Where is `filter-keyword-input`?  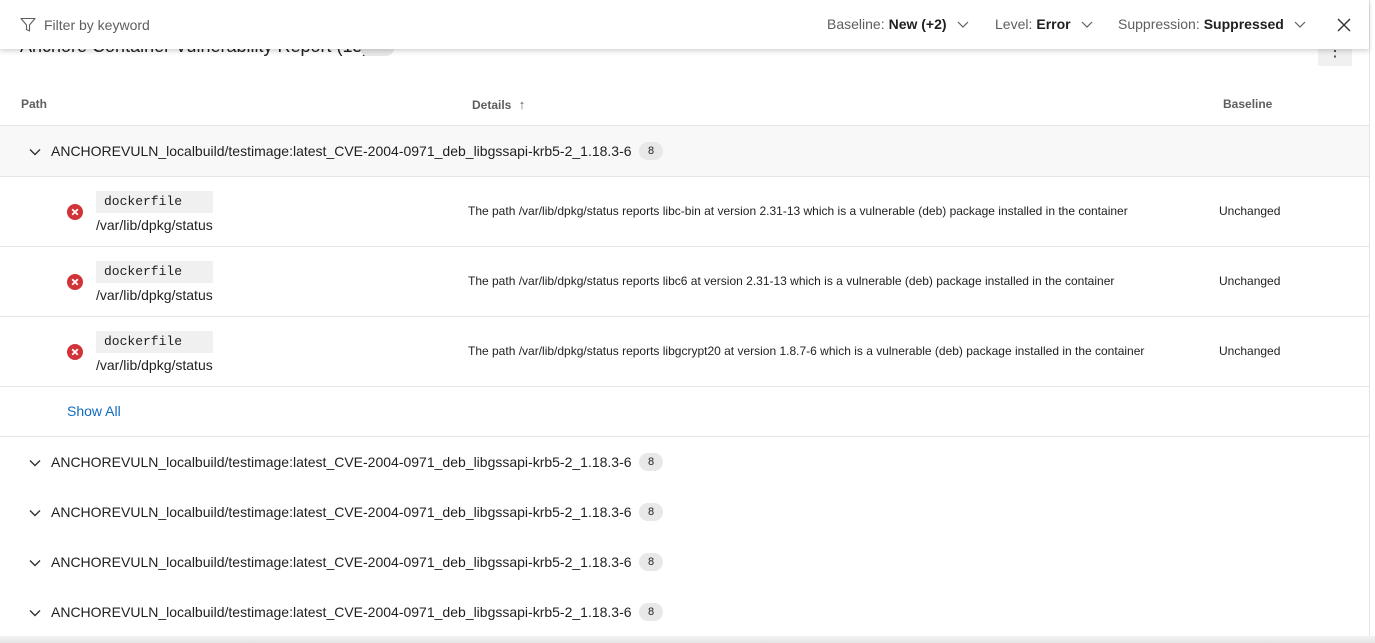
filter-keyword-input is located at coordinates (244, 25).